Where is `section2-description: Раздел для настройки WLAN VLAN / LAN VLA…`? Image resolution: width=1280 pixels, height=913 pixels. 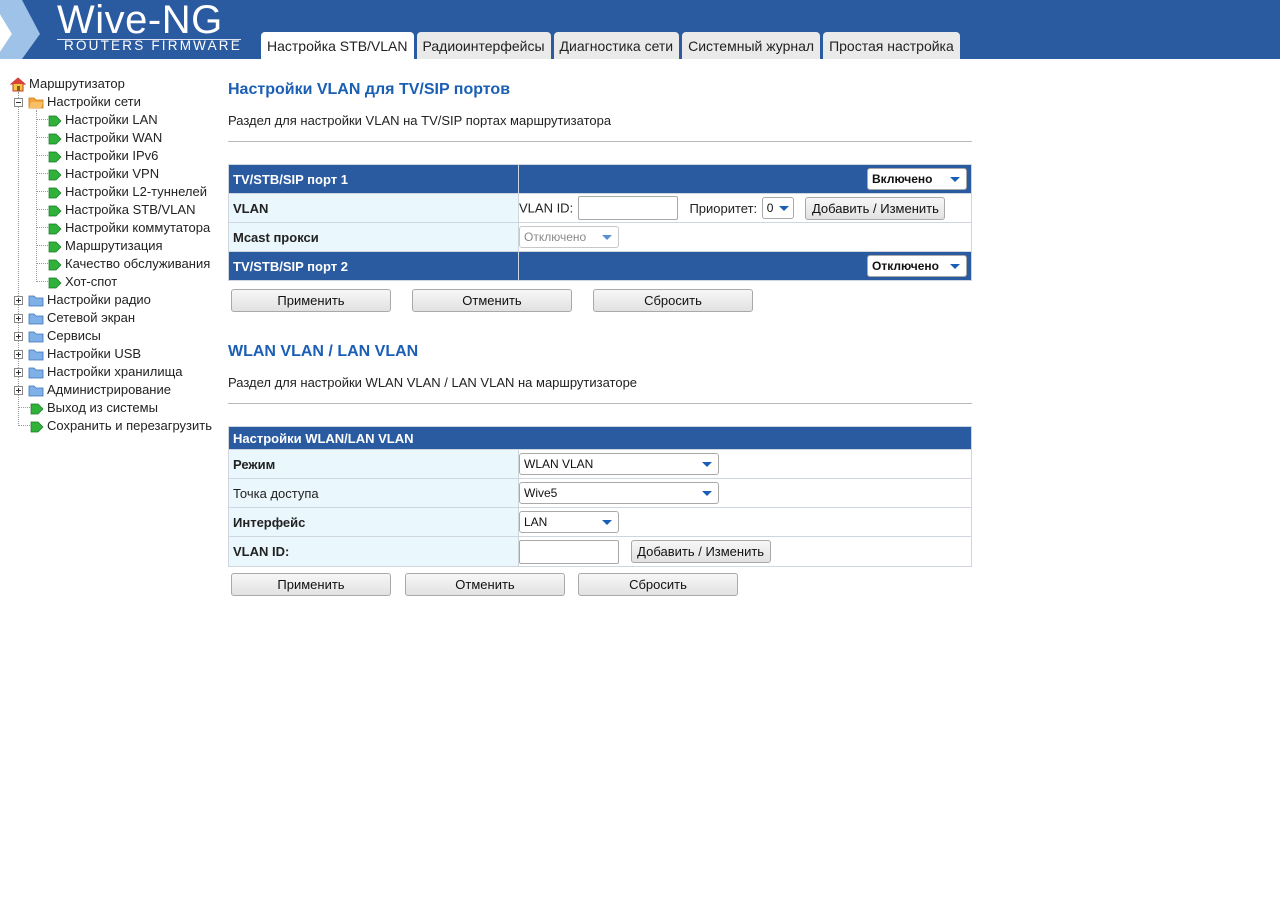
section2-description: Раздел для настройки WLAN VLAN / LAN VLA… is located at coordinates (433, 382).